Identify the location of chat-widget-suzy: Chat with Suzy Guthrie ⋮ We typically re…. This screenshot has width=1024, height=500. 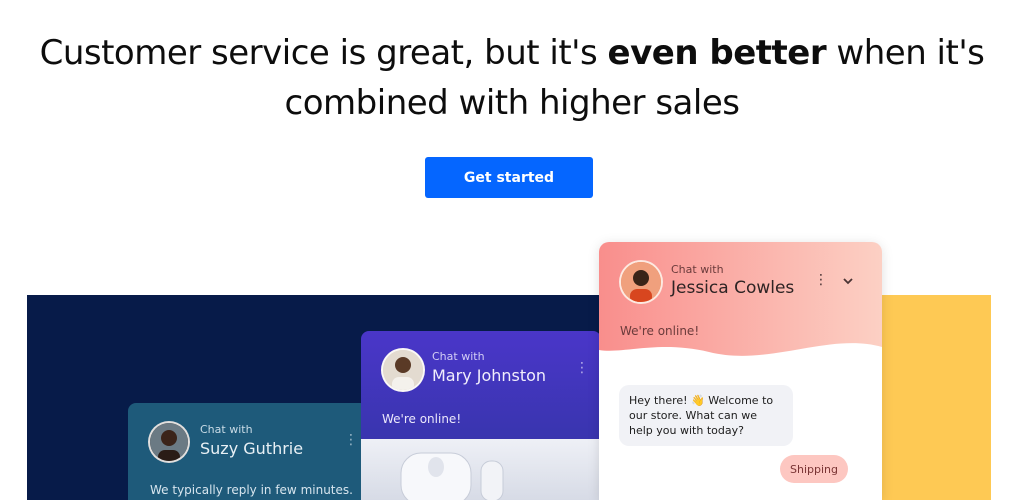
(248, 451).